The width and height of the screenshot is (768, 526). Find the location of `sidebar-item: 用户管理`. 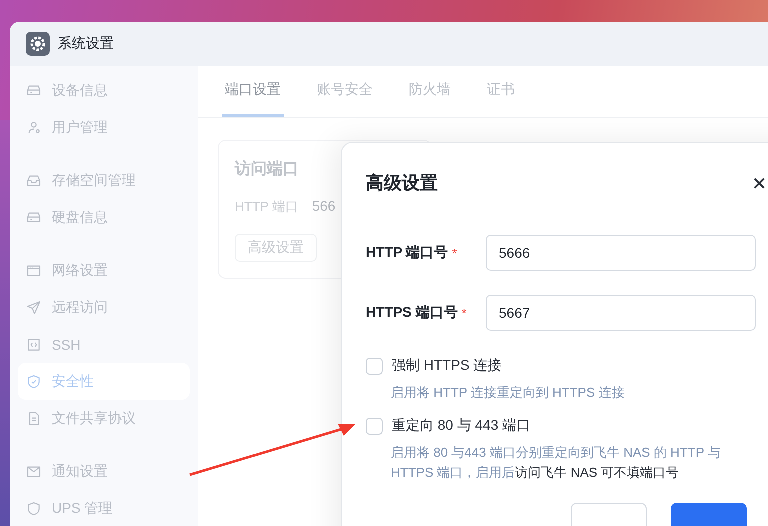

sidebar-item: 用户管理 is located at coordinates (104, 127).